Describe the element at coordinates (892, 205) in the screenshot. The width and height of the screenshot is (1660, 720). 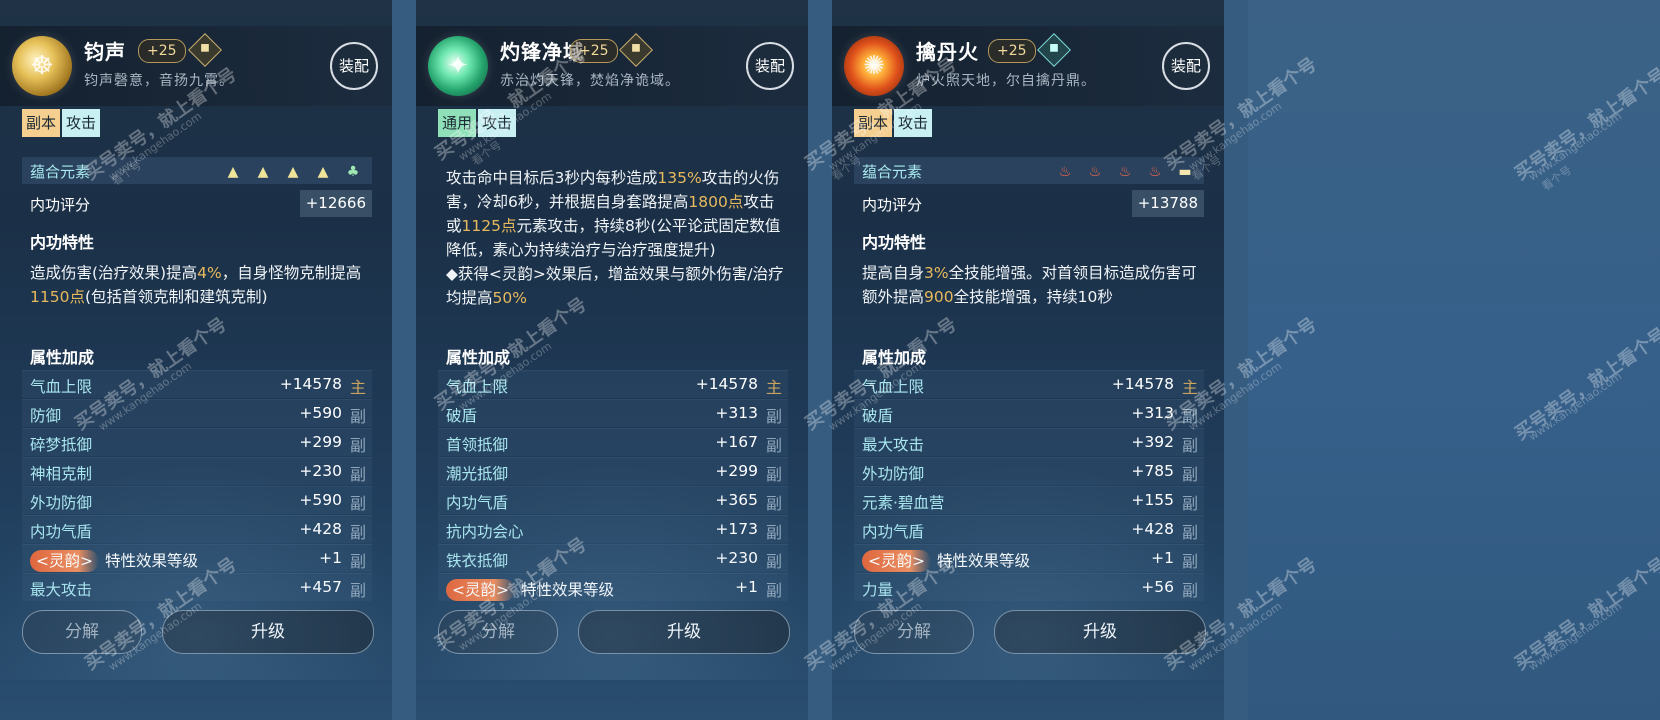
I see `score-label: 内功评分` at that location.